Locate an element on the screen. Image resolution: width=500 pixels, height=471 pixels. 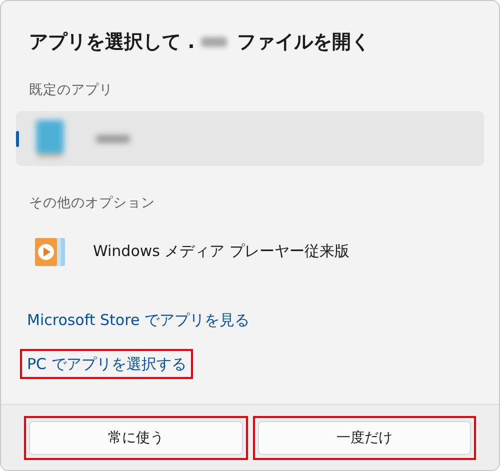
link: Microsoft Store でアプリを見る is located at coordinates (138, 320).